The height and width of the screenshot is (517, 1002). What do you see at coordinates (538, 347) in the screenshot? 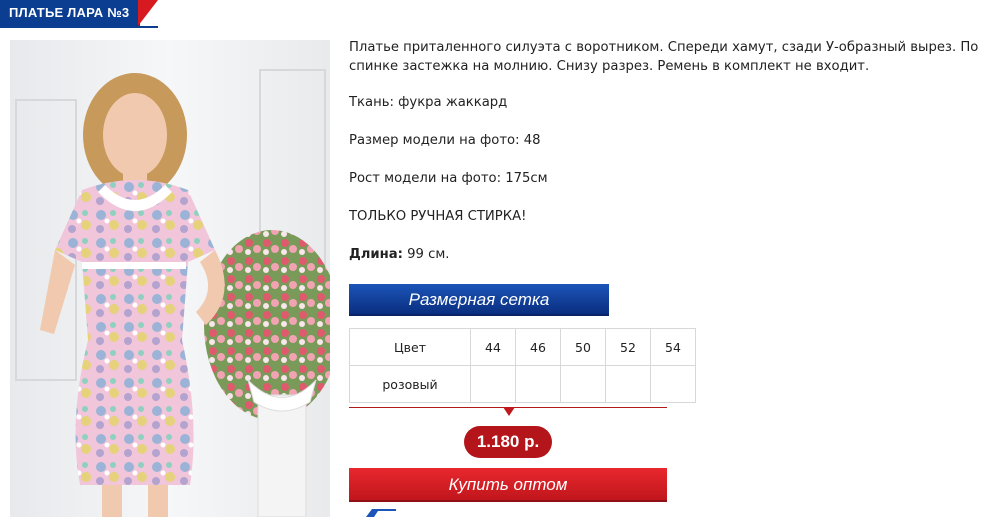
I see `size-header-46: 46` at bounding box center [538, 347].